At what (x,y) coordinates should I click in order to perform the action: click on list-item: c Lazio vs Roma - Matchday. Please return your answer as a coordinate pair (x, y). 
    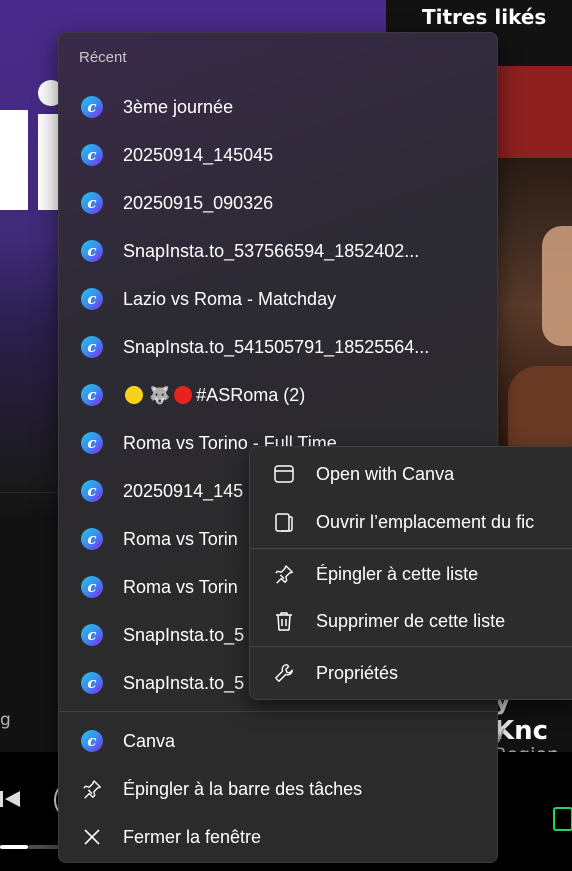
    Looking at the image, I should click on (278, 299).